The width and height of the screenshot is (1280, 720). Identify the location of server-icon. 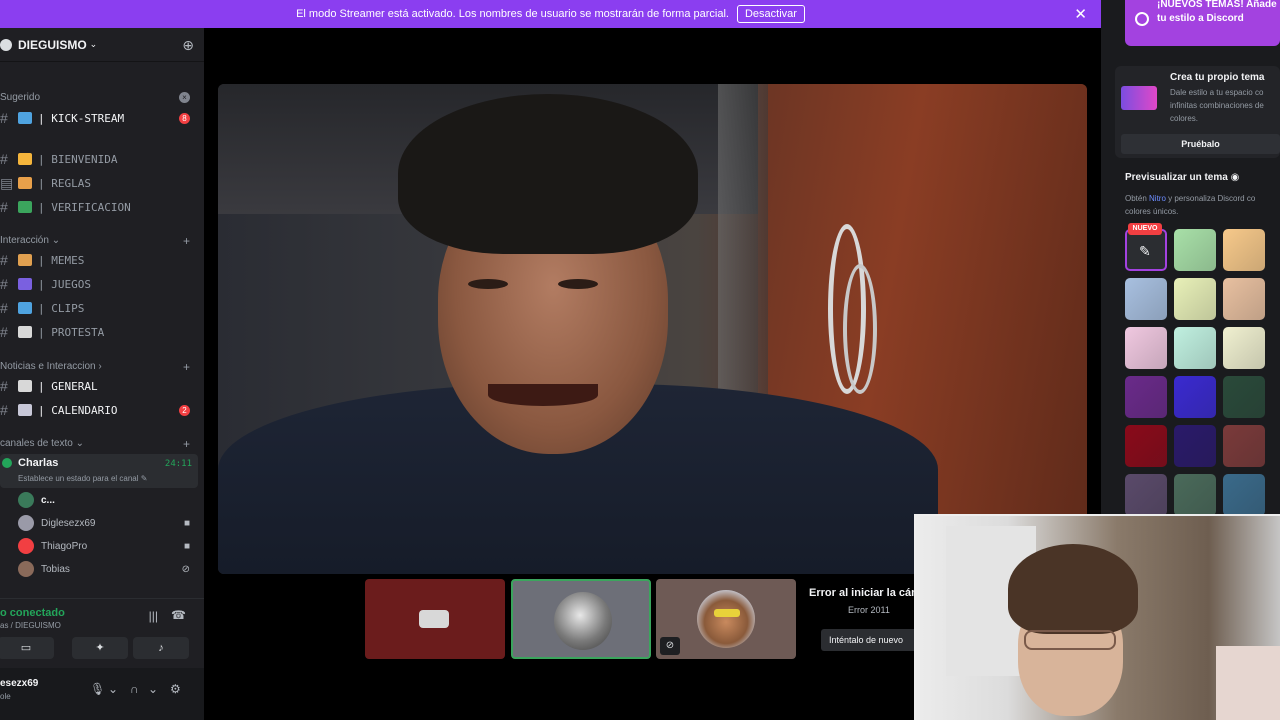
(6, 44).